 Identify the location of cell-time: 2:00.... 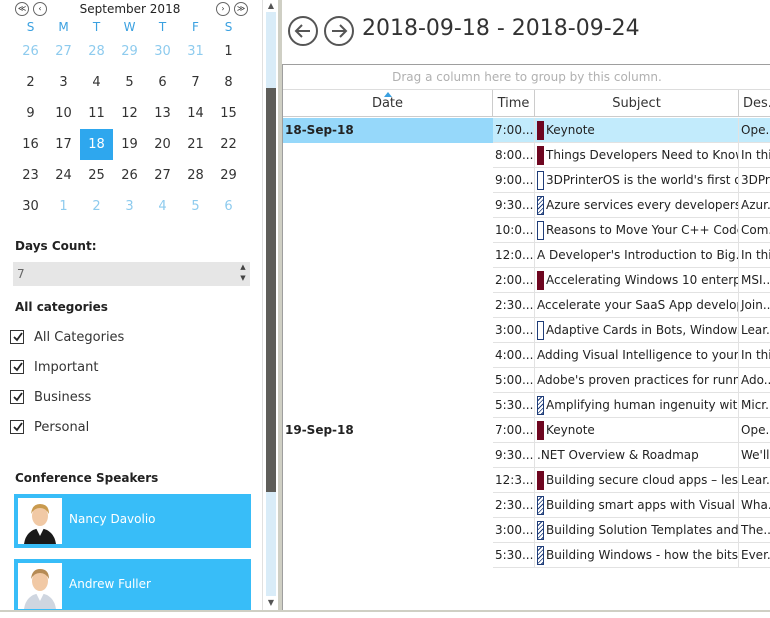
(514, 280).